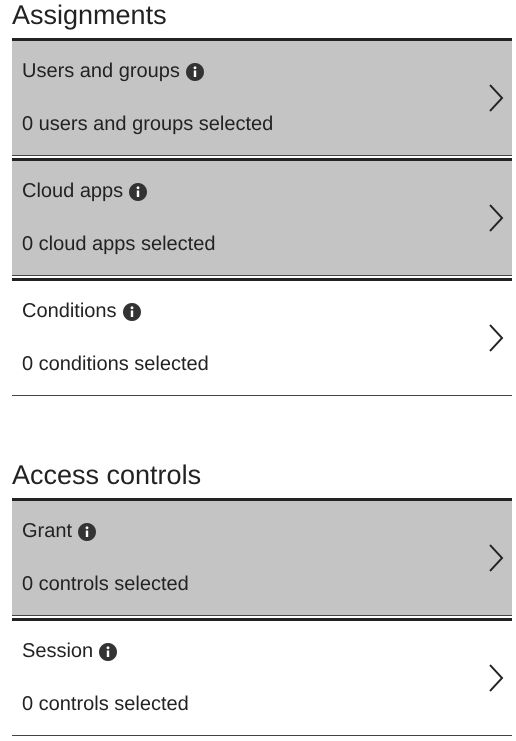 The width and height of the screenshot is (516, 741). Describe the element at coordinates (58, 651) in the screenshot. I see `row-title: Session` at that location.